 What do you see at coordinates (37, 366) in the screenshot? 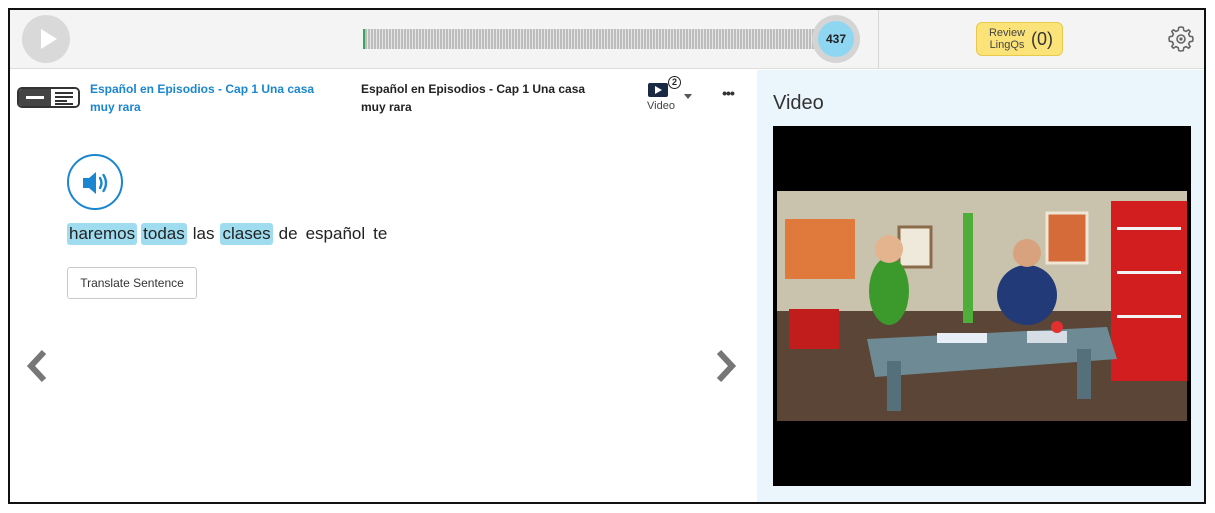
I see `previous-sentence-arrow-icon` at bounding box center [37, 366].